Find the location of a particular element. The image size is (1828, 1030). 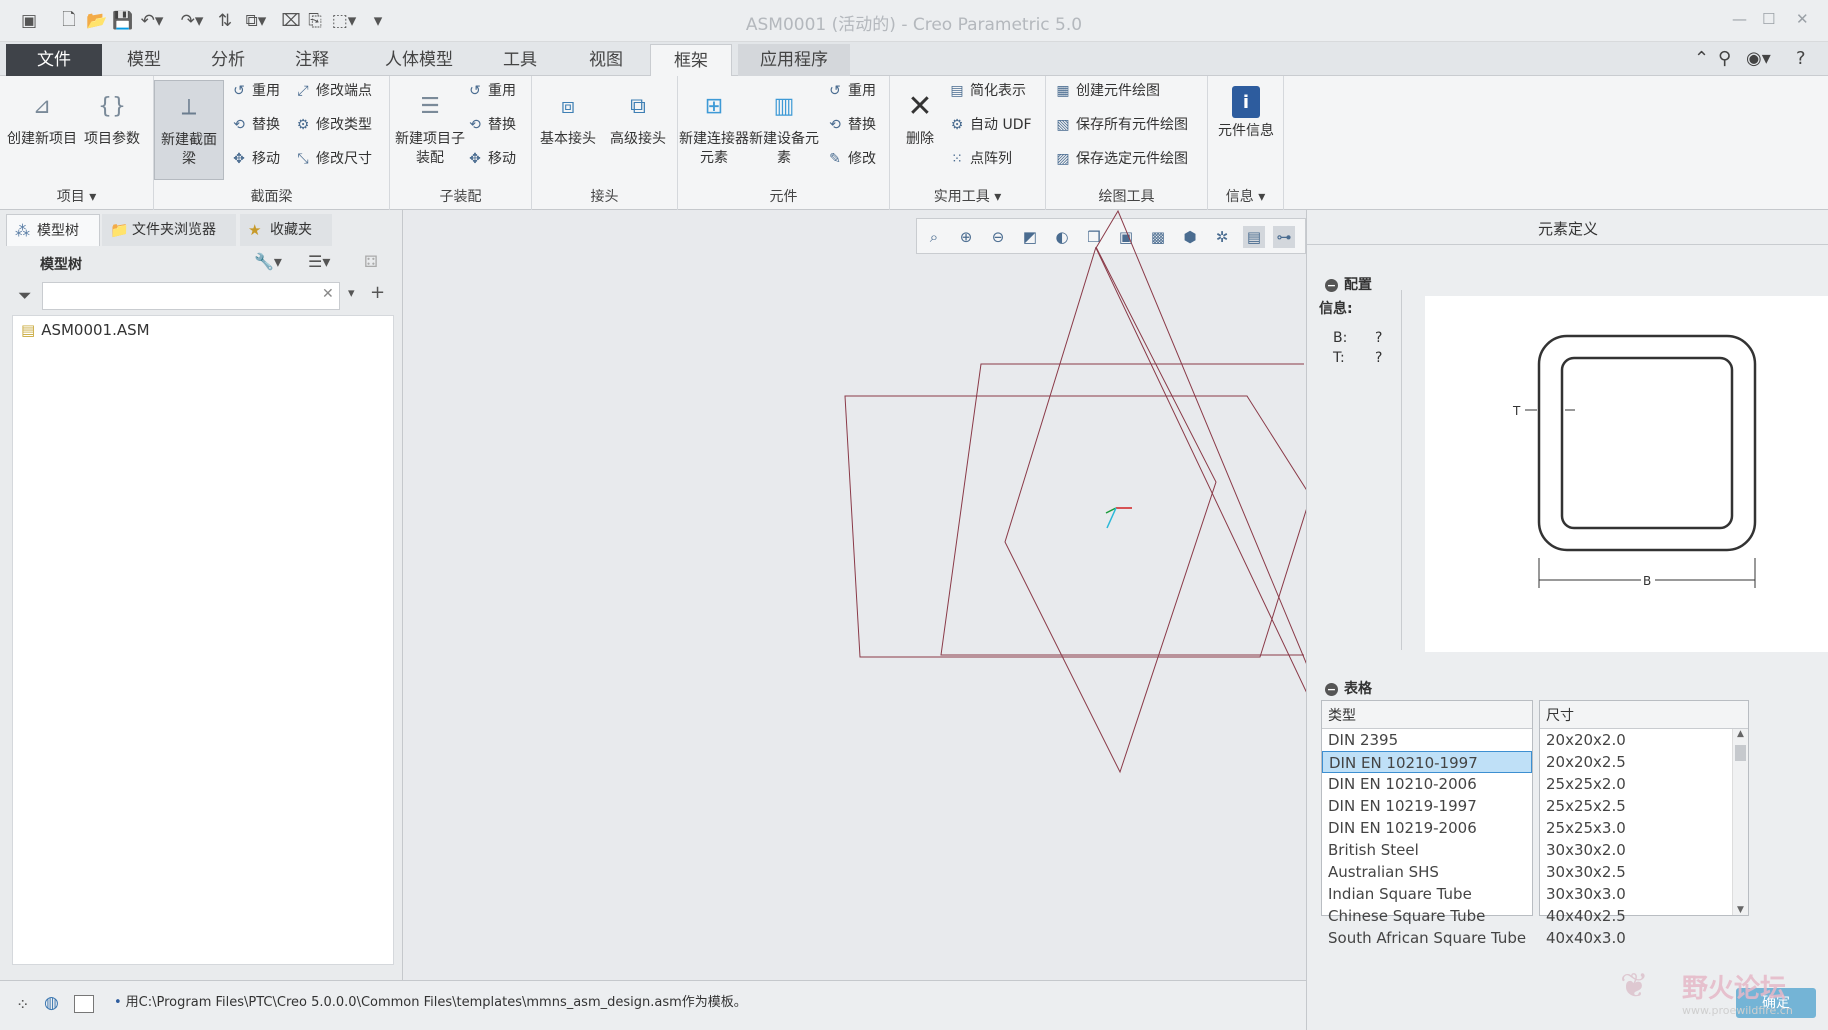

tree-show-icon: ☰▾ is located at coordinates (319, 261).